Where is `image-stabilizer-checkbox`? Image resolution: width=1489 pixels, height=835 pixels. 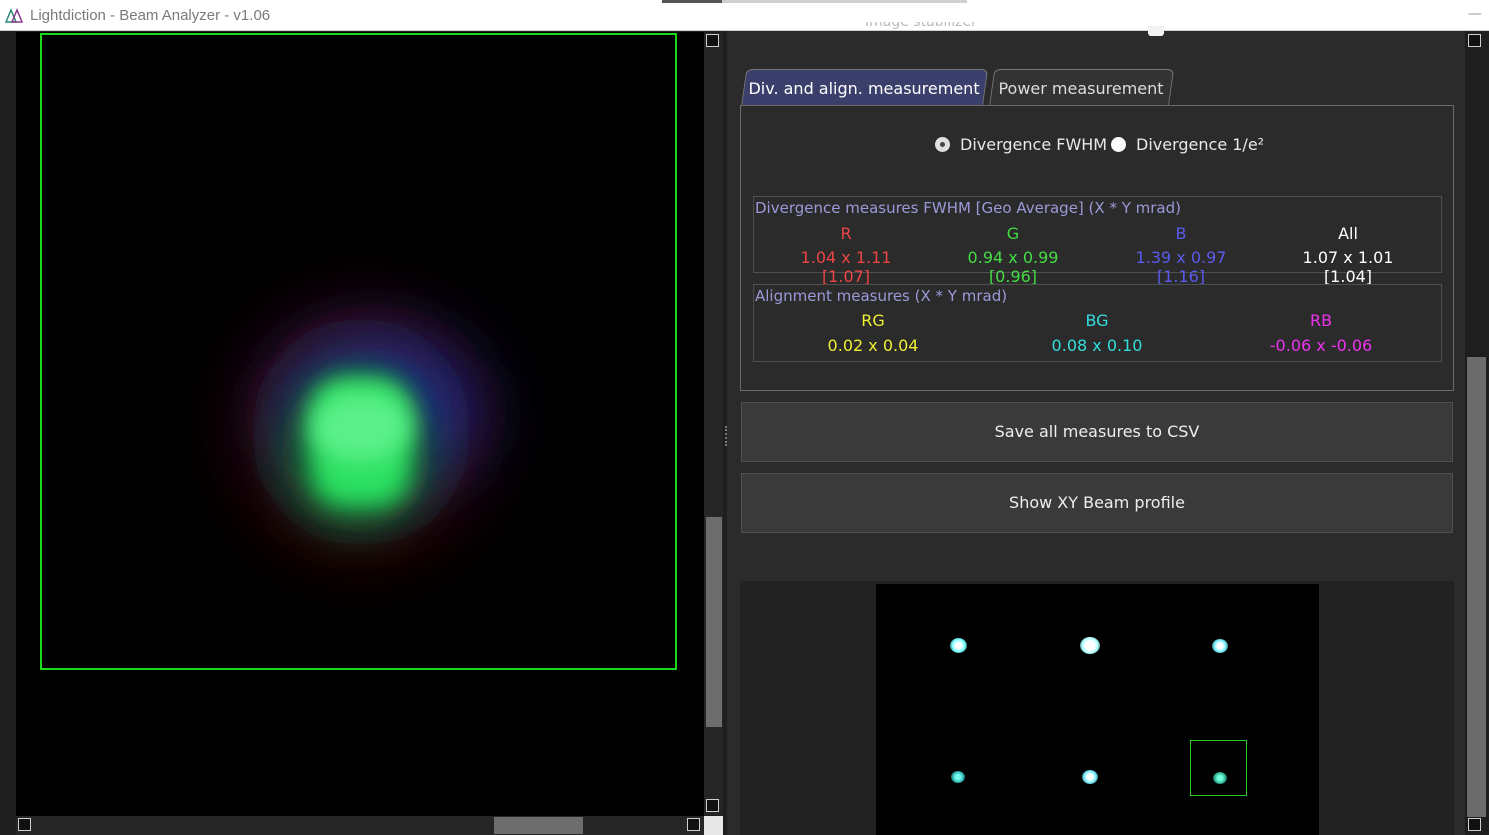 image-stabilizer-checkbox is located at coordinates (1156, 31).